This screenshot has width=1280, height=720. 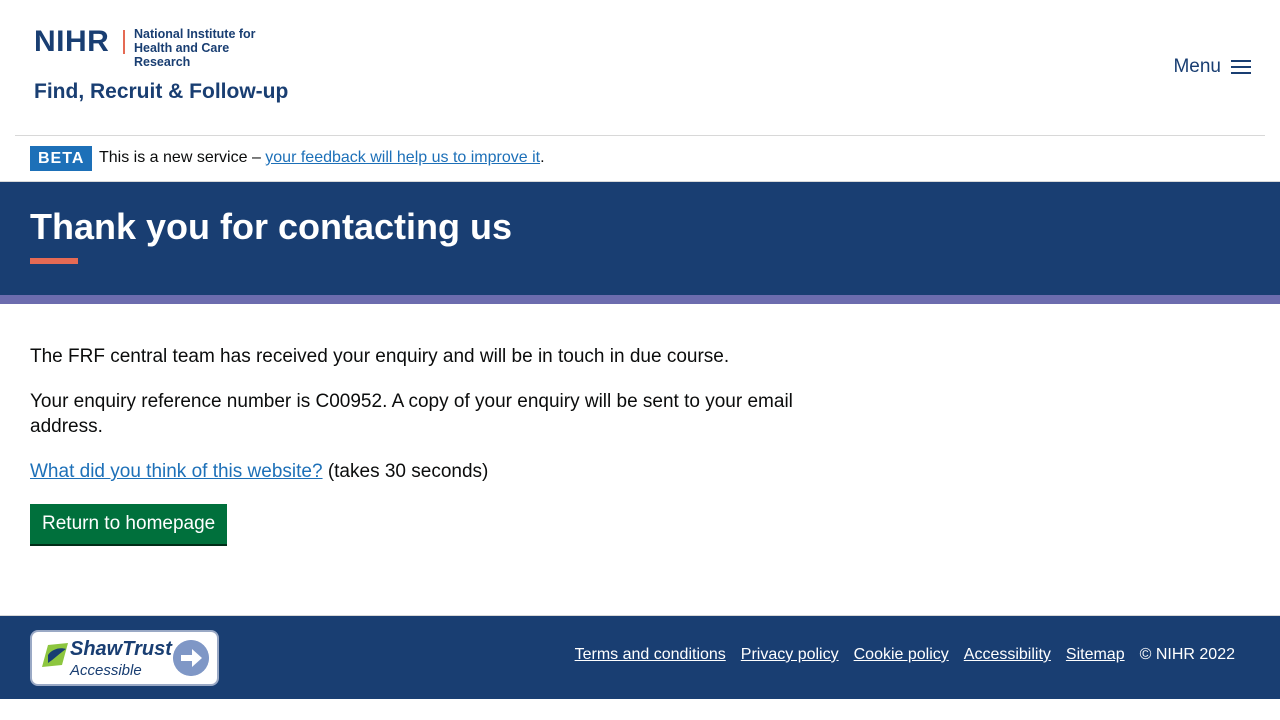 What do you see at coordinates (1187, 654) in the screenshot?
I see `copyright: © NIHR 2022` at bounding box center [1187, 654].